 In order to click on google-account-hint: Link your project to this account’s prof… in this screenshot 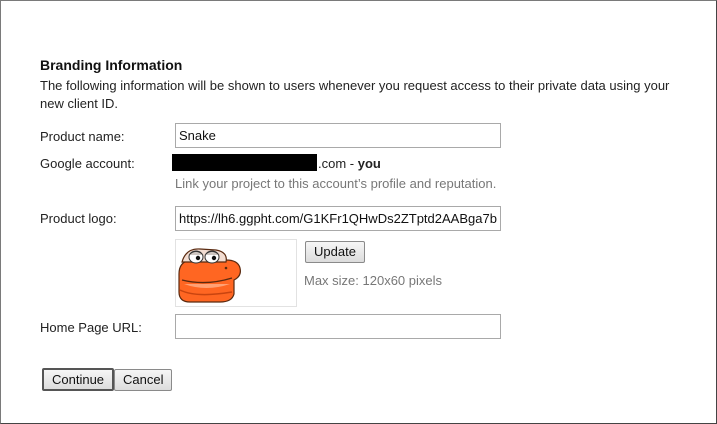, I will do `click(336, 183)`.